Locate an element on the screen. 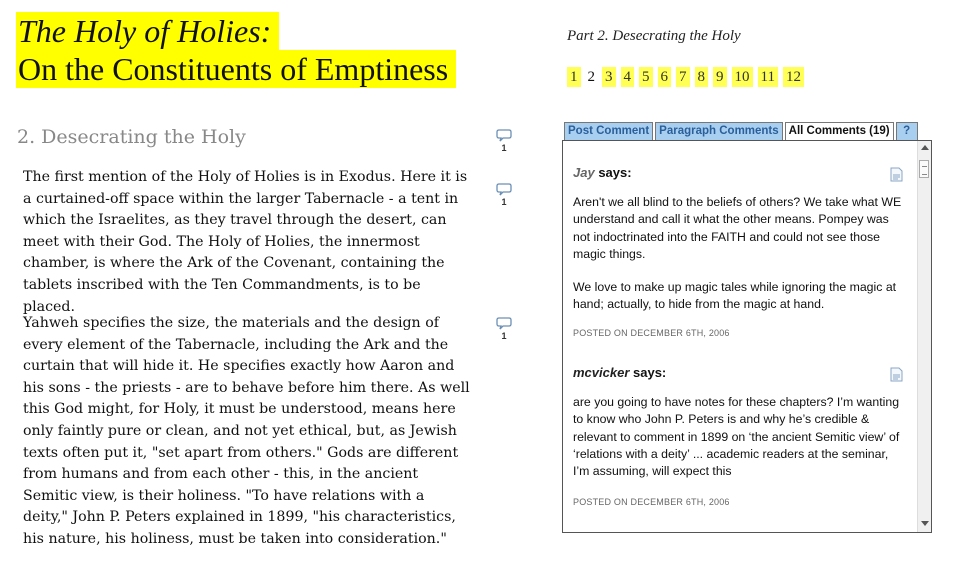 The height and width of the screenshot is (561, 963). page-link-11: 11 is located at coordinates (767, 77).